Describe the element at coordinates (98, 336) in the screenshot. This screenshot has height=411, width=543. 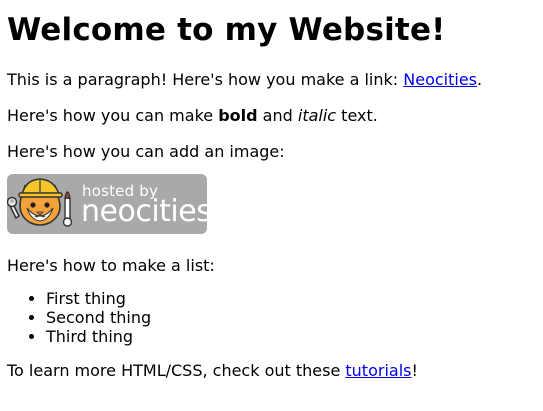
I see `list-item: Third thing` at that location.